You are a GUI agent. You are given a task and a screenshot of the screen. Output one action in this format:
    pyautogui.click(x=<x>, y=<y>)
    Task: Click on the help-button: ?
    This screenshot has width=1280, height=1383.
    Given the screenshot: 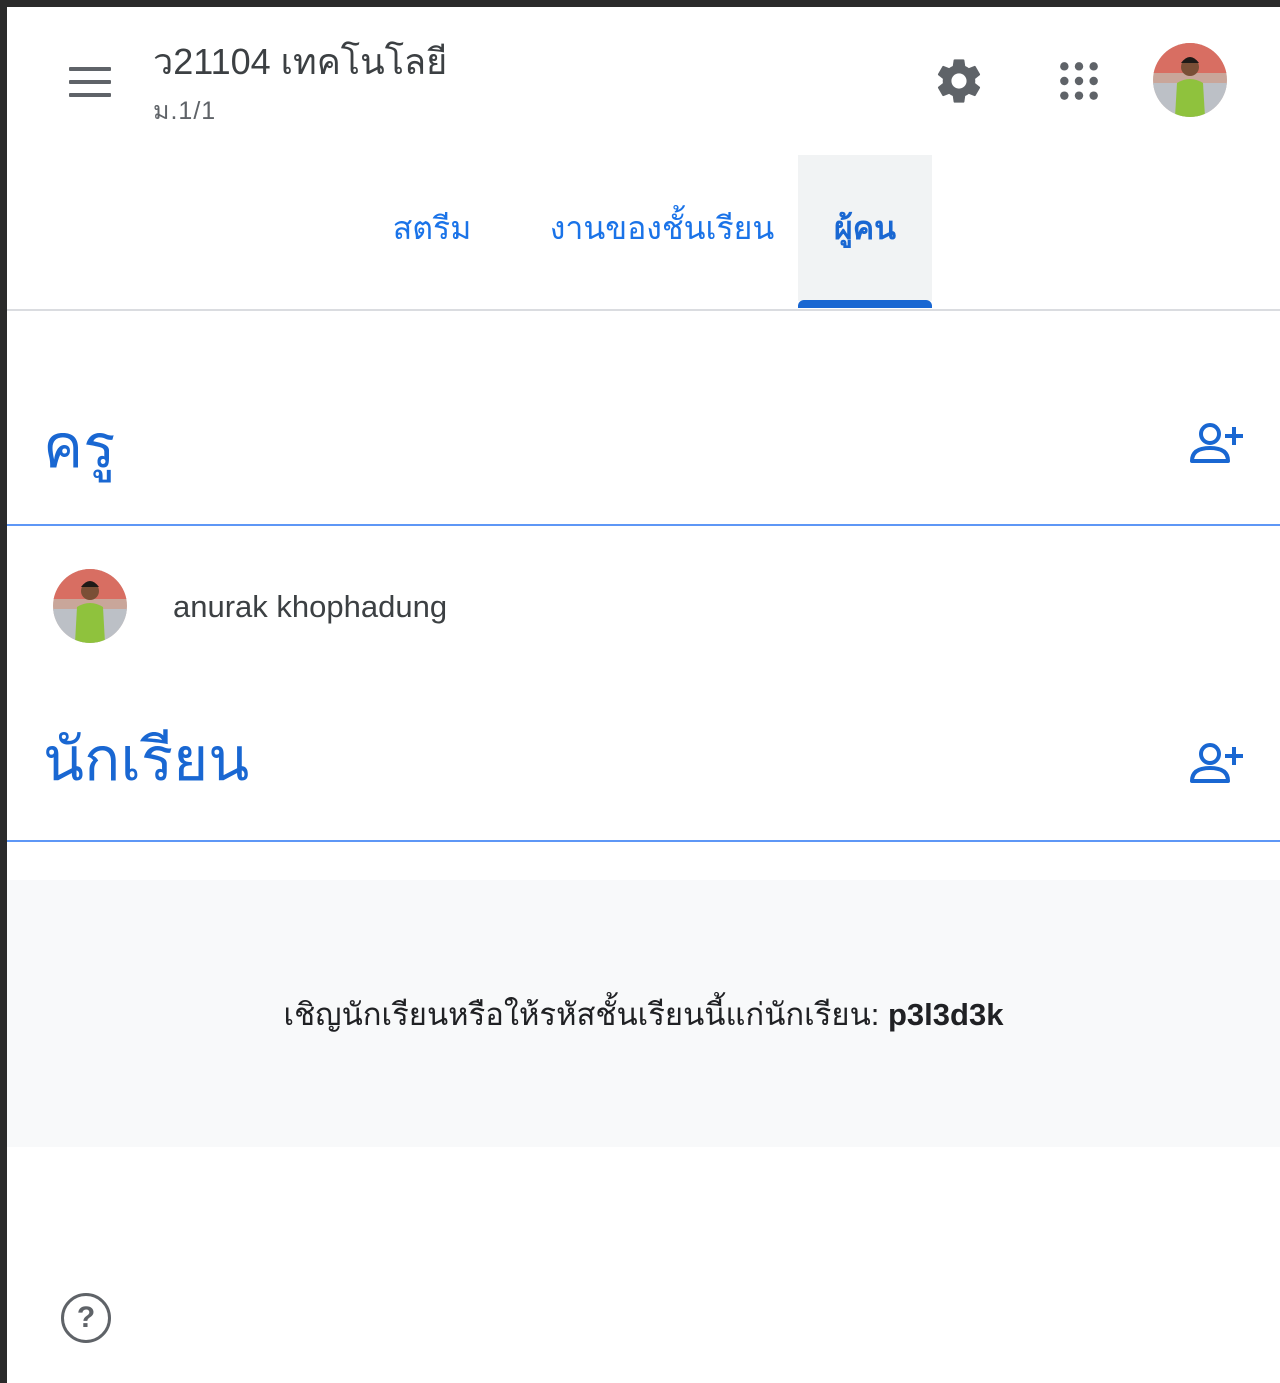 What is the action you would take?
    pyautogui.click(x=86, y=1318)
    